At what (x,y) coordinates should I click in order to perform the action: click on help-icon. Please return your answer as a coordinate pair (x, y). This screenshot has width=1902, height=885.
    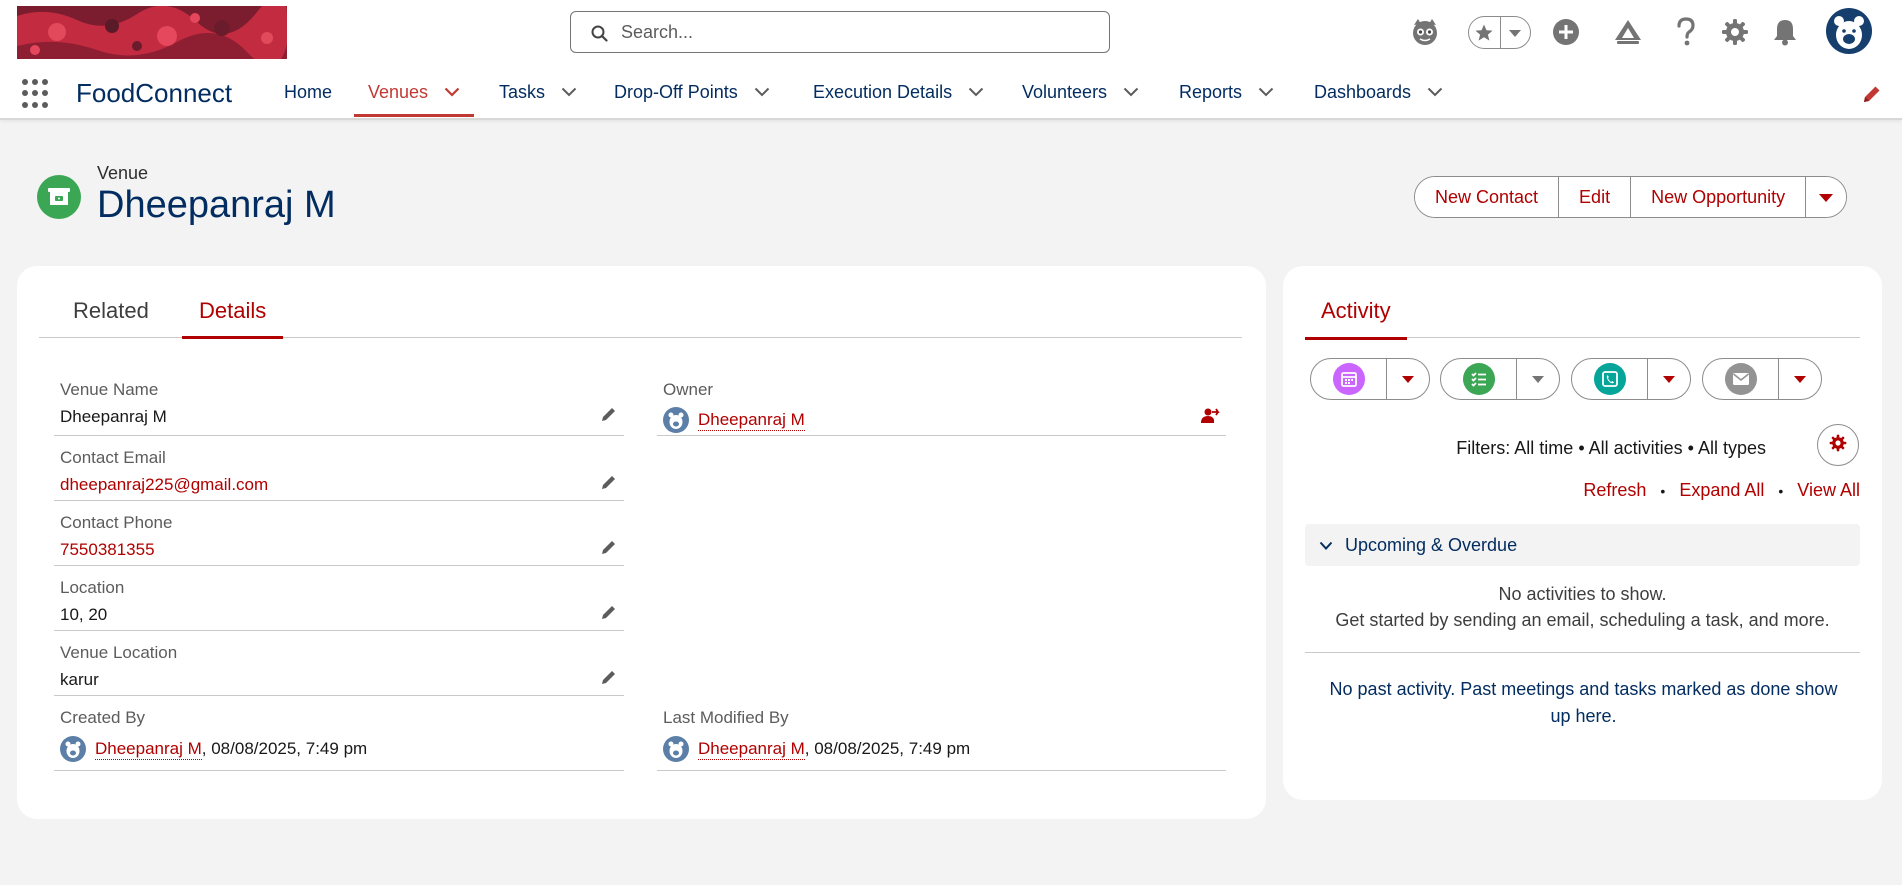
    Looking at the image, I should click on (1686, 32).